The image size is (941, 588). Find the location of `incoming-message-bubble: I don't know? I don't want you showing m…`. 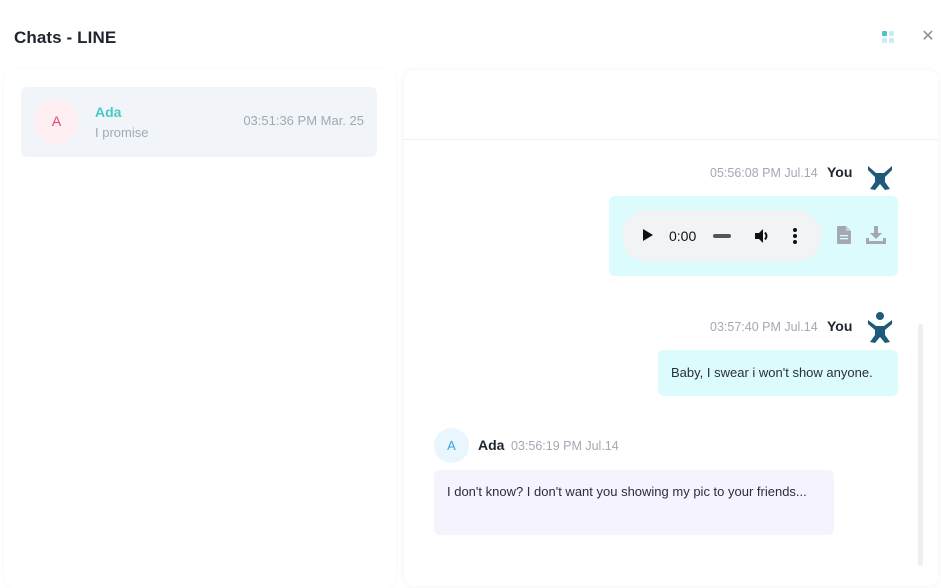

incoming-message-bubble: I don't know? I don't want you showing m… is located at coordinates (634, 502).